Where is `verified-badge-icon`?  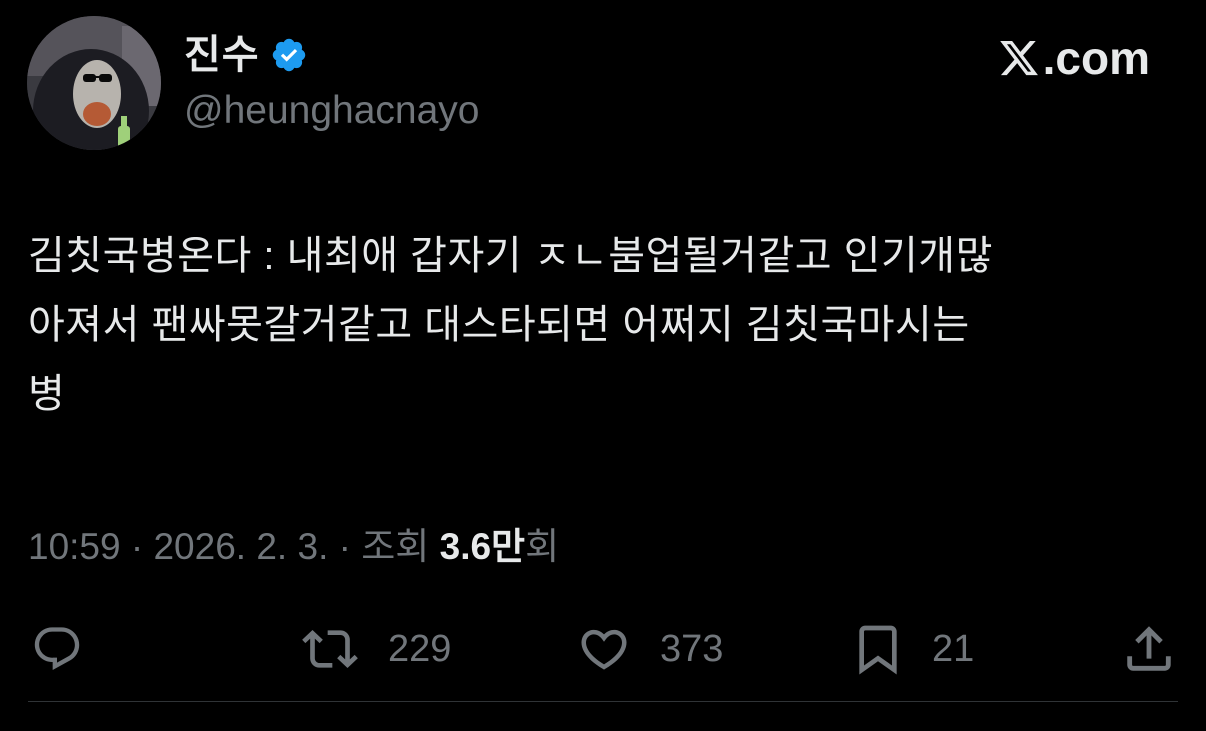 verified-badge-icon is located at coordinates (289, 55).